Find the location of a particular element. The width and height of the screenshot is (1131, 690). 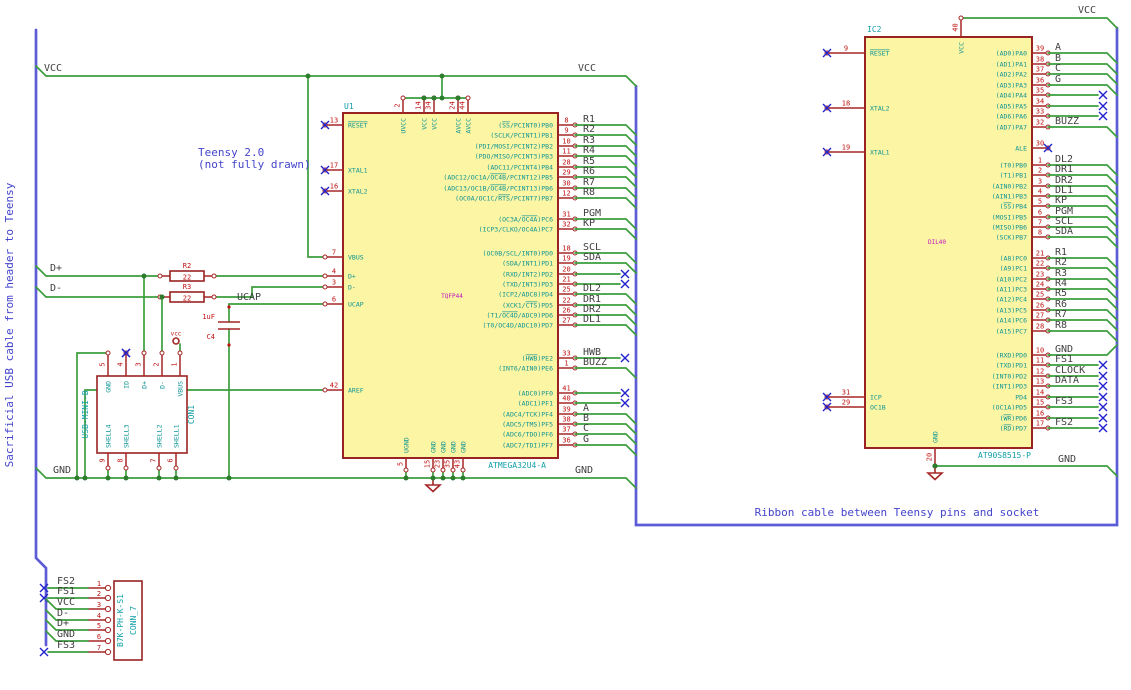

ic-ic2-reference: IC2 is located at coordinates (874, 29).